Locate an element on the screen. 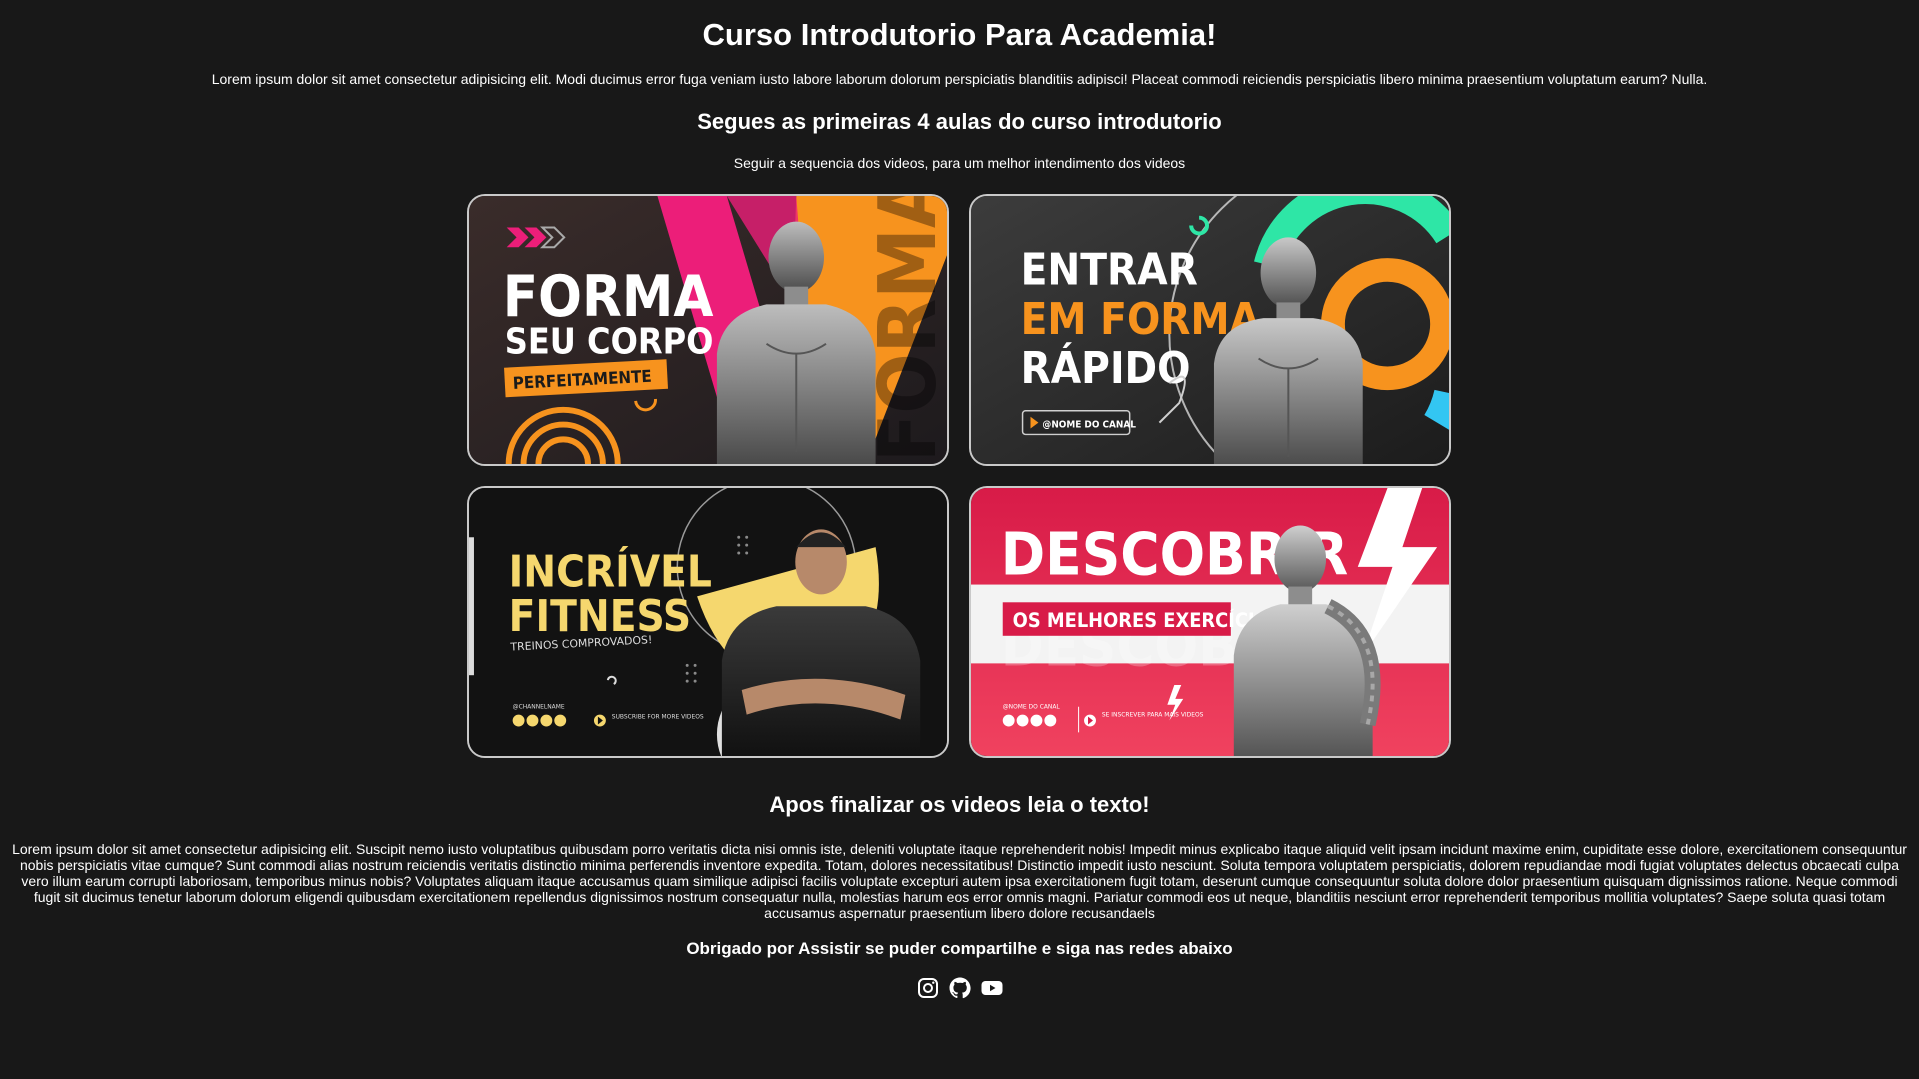 This screenshot has width=1919, height=1079. thumbnail-2-art: ENTRAR EM FORMA RÁPIDO @NOME DO CANAL is located at coordinates (1210, 330).